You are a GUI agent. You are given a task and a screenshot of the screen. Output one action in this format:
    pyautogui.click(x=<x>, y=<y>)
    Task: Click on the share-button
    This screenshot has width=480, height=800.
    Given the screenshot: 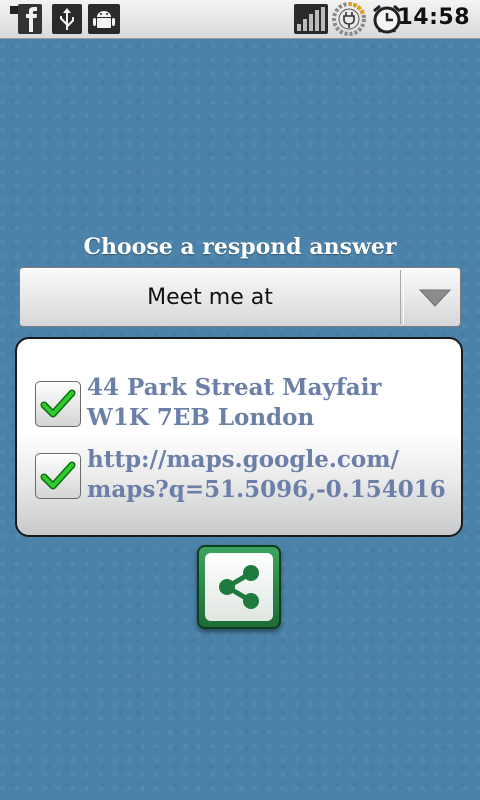 What is the action you would take?
    pyautogui.click(x=239, y=587)
    